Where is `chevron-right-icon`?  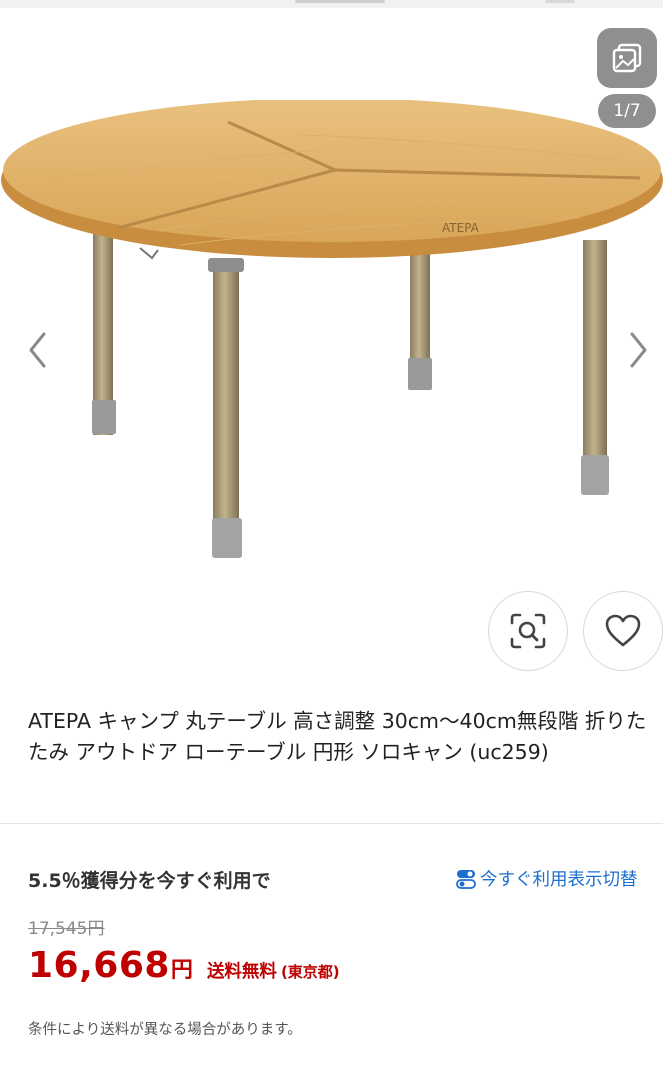
chevron-right-icon is located at coordinates (638, 350).